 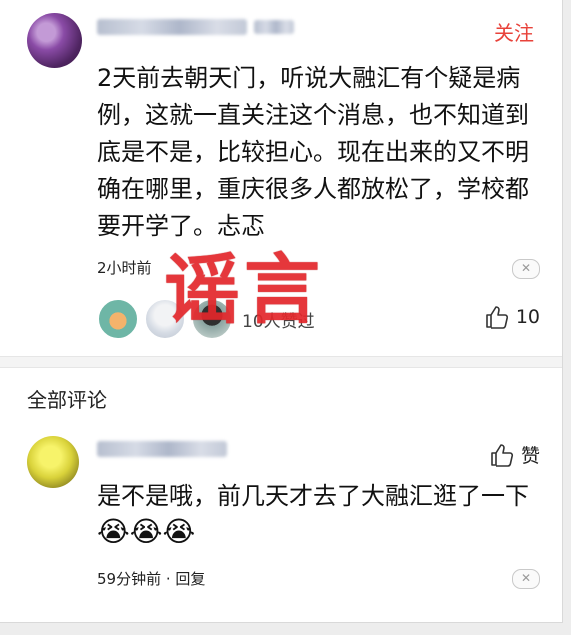 I want to click on follow-button: 关注, so click(x=514, y=31).